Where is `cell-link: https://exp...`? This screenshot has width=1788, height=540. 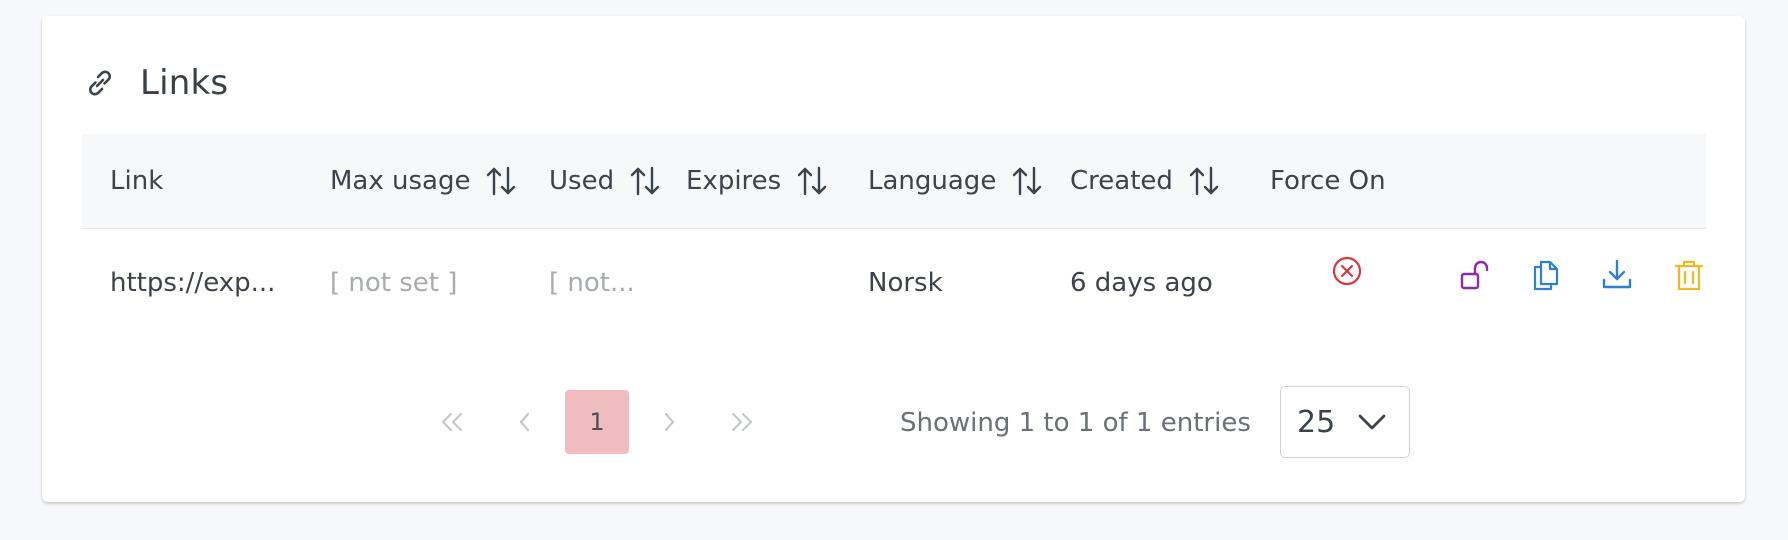 cell-link: https://exp... is located at coordinates (192, 283).